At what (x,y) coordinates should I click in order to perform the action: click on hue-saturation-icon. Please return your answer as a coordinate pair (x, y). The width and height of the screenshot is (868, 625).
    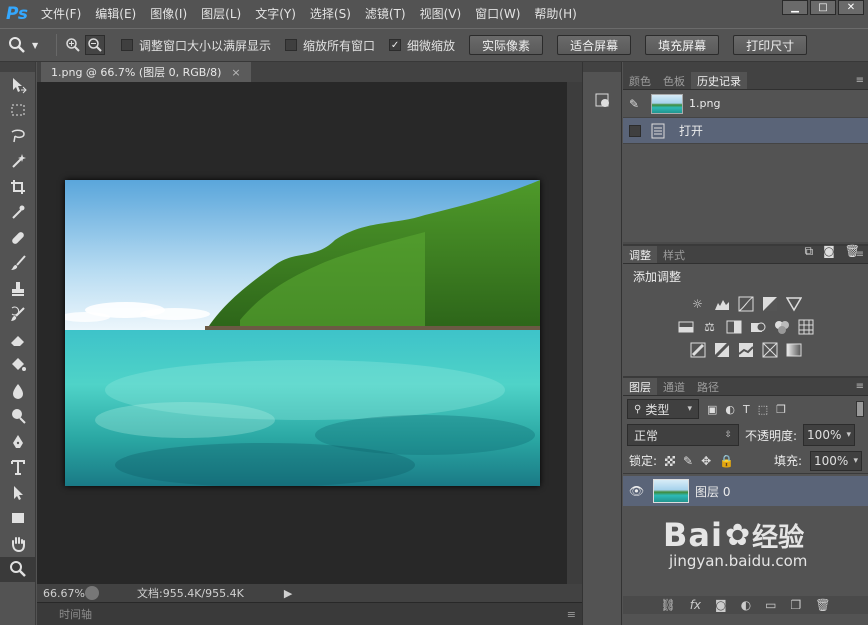
    Looking at the image, I should click on (686, 327).